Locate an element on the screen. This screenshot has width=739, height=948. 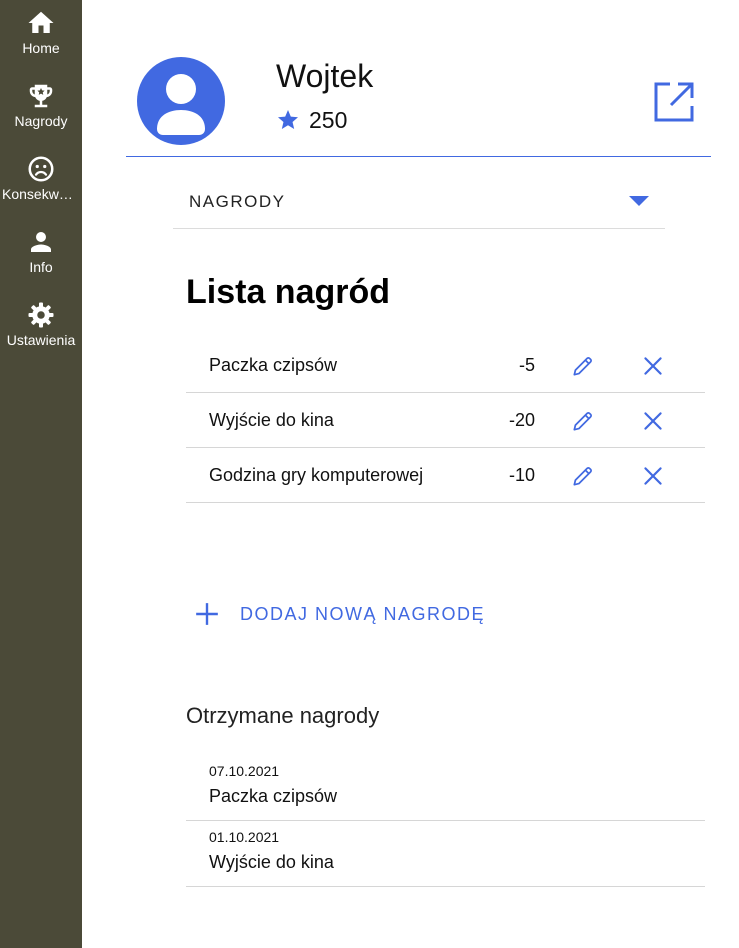
add-reward-button: DODAJ NOWĄ NAGRODĘ is located at coordinates (339, 614).